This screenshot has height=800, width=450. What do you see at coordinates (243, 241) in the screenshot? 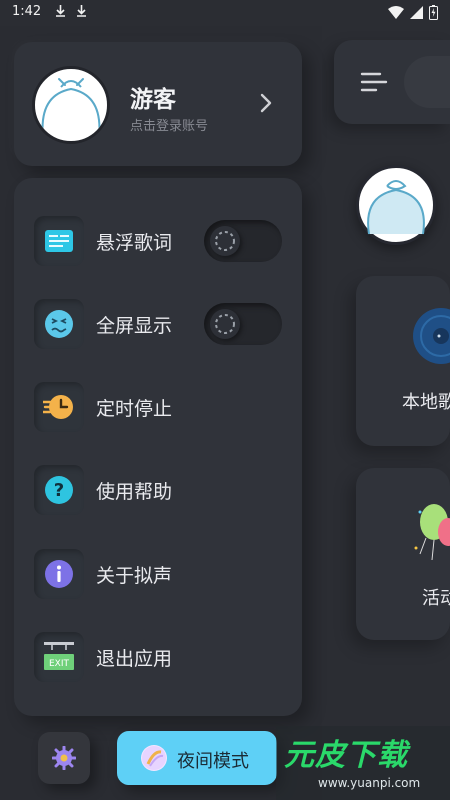
I see `floating-lyrics-toggle` at bounding box center [243, 241].